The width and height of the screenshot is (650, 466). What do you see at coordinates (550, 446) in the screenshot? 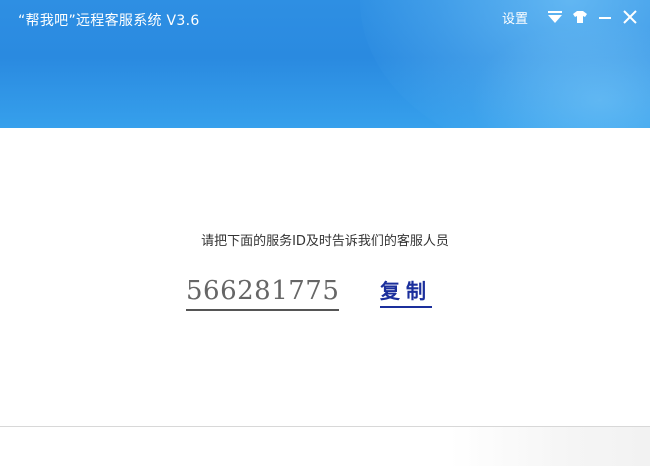
I see `footer-glow` at bounding box center [550, 446].